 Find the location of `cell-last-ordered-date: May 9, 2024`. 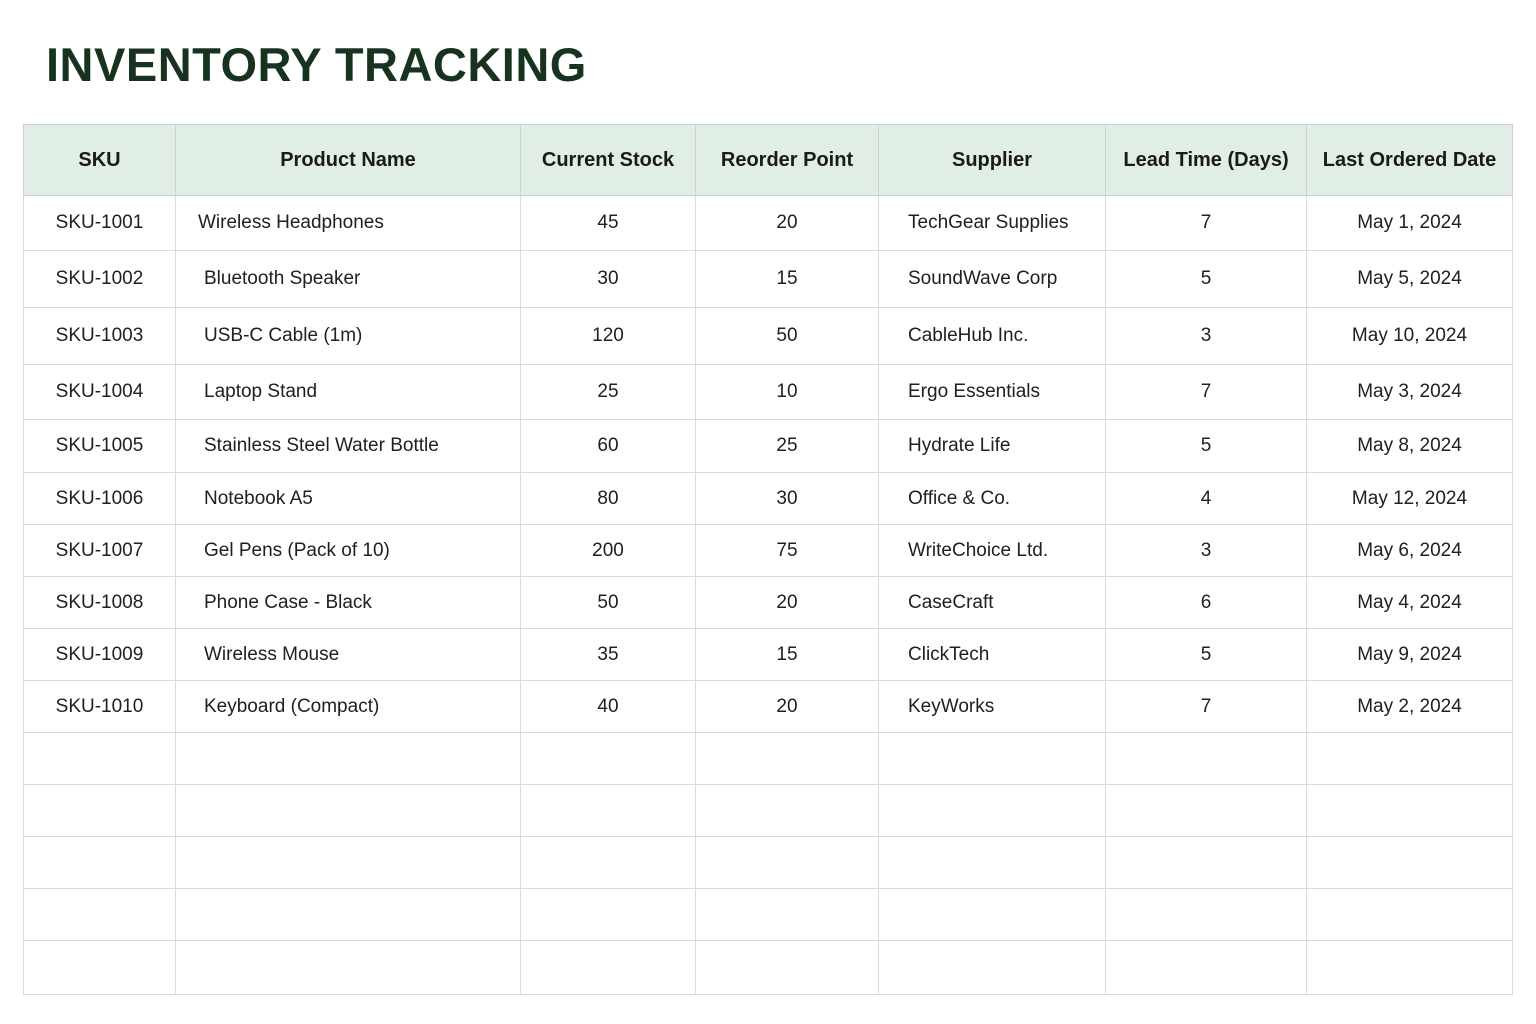

cell-last-ordered-date: May 9, 2024 is located at coordinates (1409, 654).